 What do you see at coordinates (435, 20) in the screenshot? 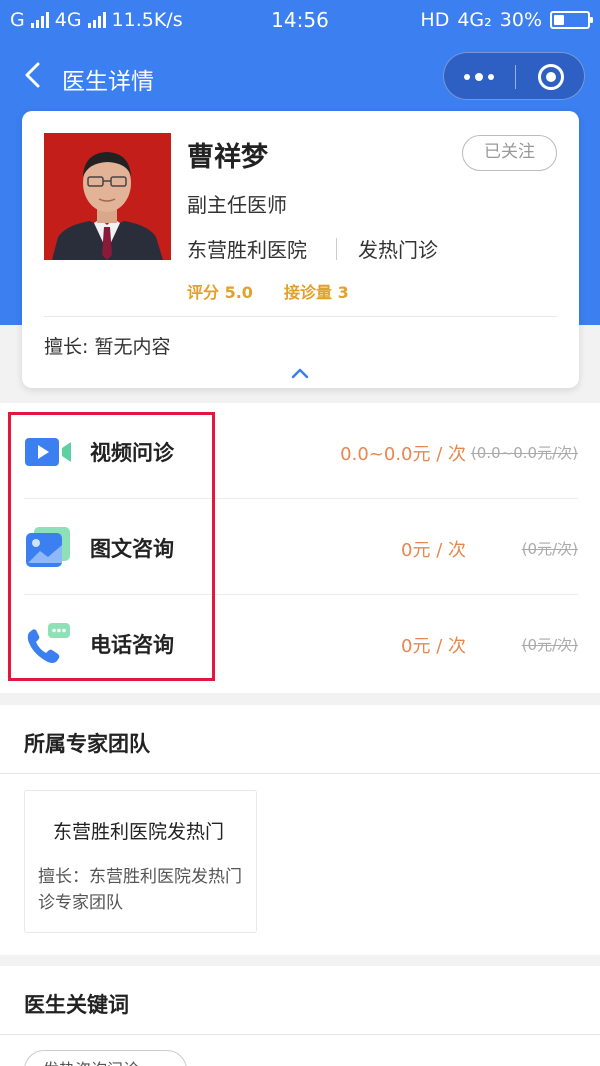
I see `hd-label: HD` at bounding box center [435, 20].